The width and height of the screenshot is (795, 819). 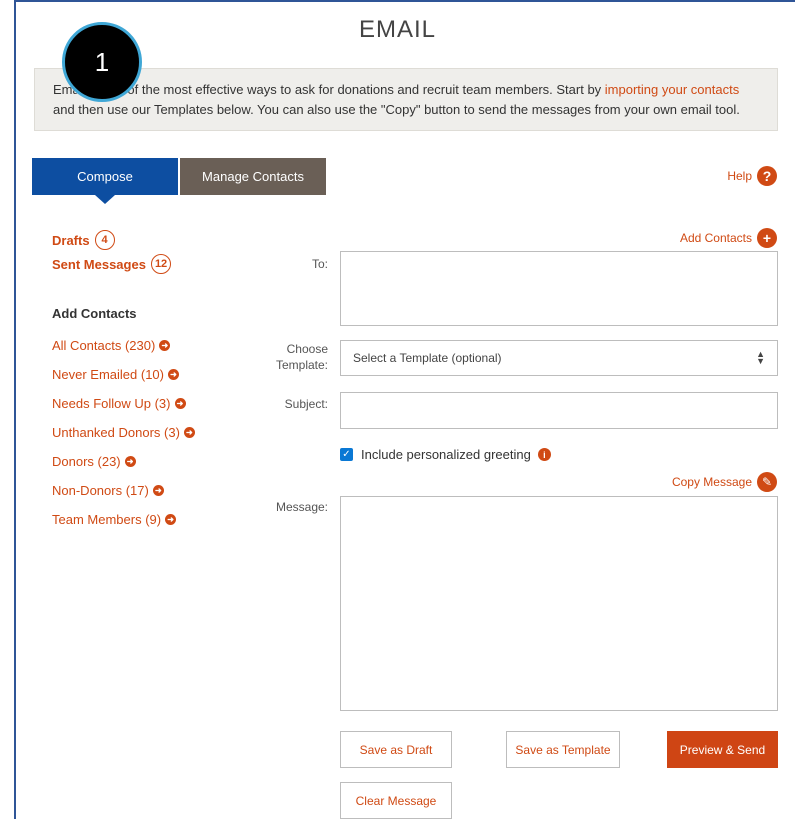 I want to click on subject-label: Subject:, so click(x=306, y=404).